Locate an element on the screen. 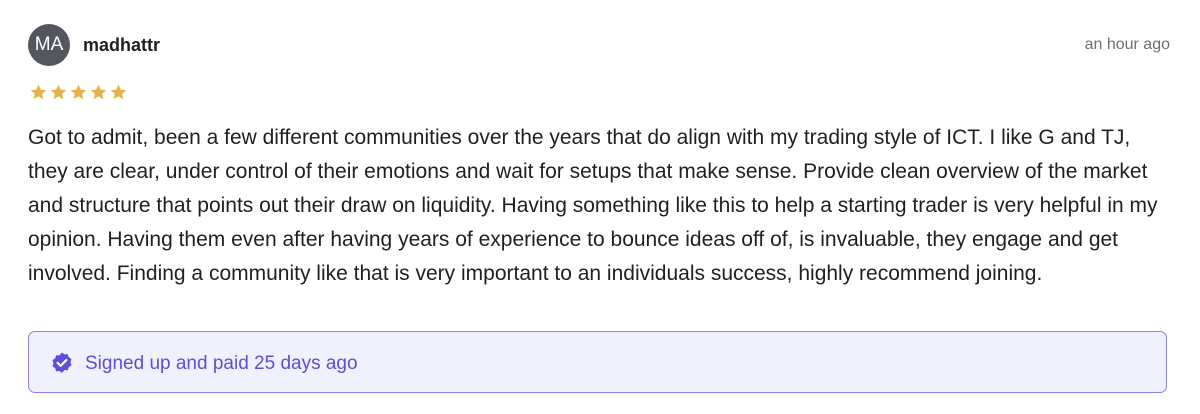  avatar: MA is located at coordinates (49, 45).